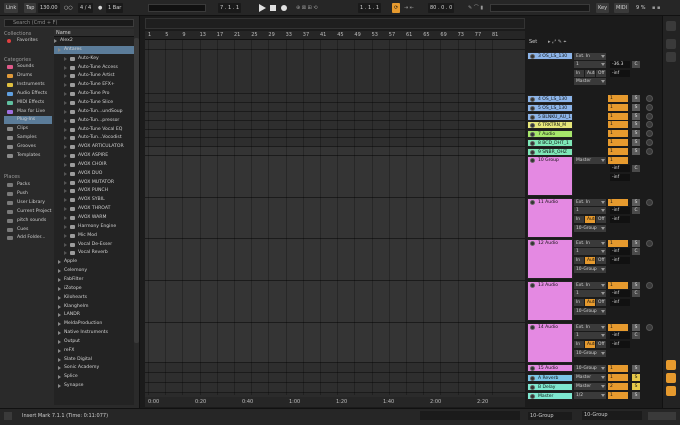  Describe the element at coordinates (94, 360) in the screenshot. I see `browser-tree-item: Slate Digital` at that location.